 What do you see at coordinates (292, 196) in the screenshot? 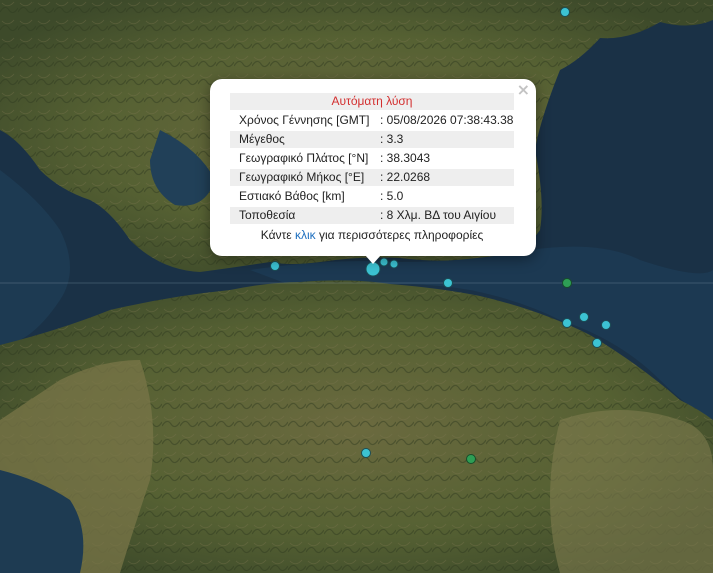
I see `row-key: Εστιακό Βάθος [km]` at bounding box center [292, 196].